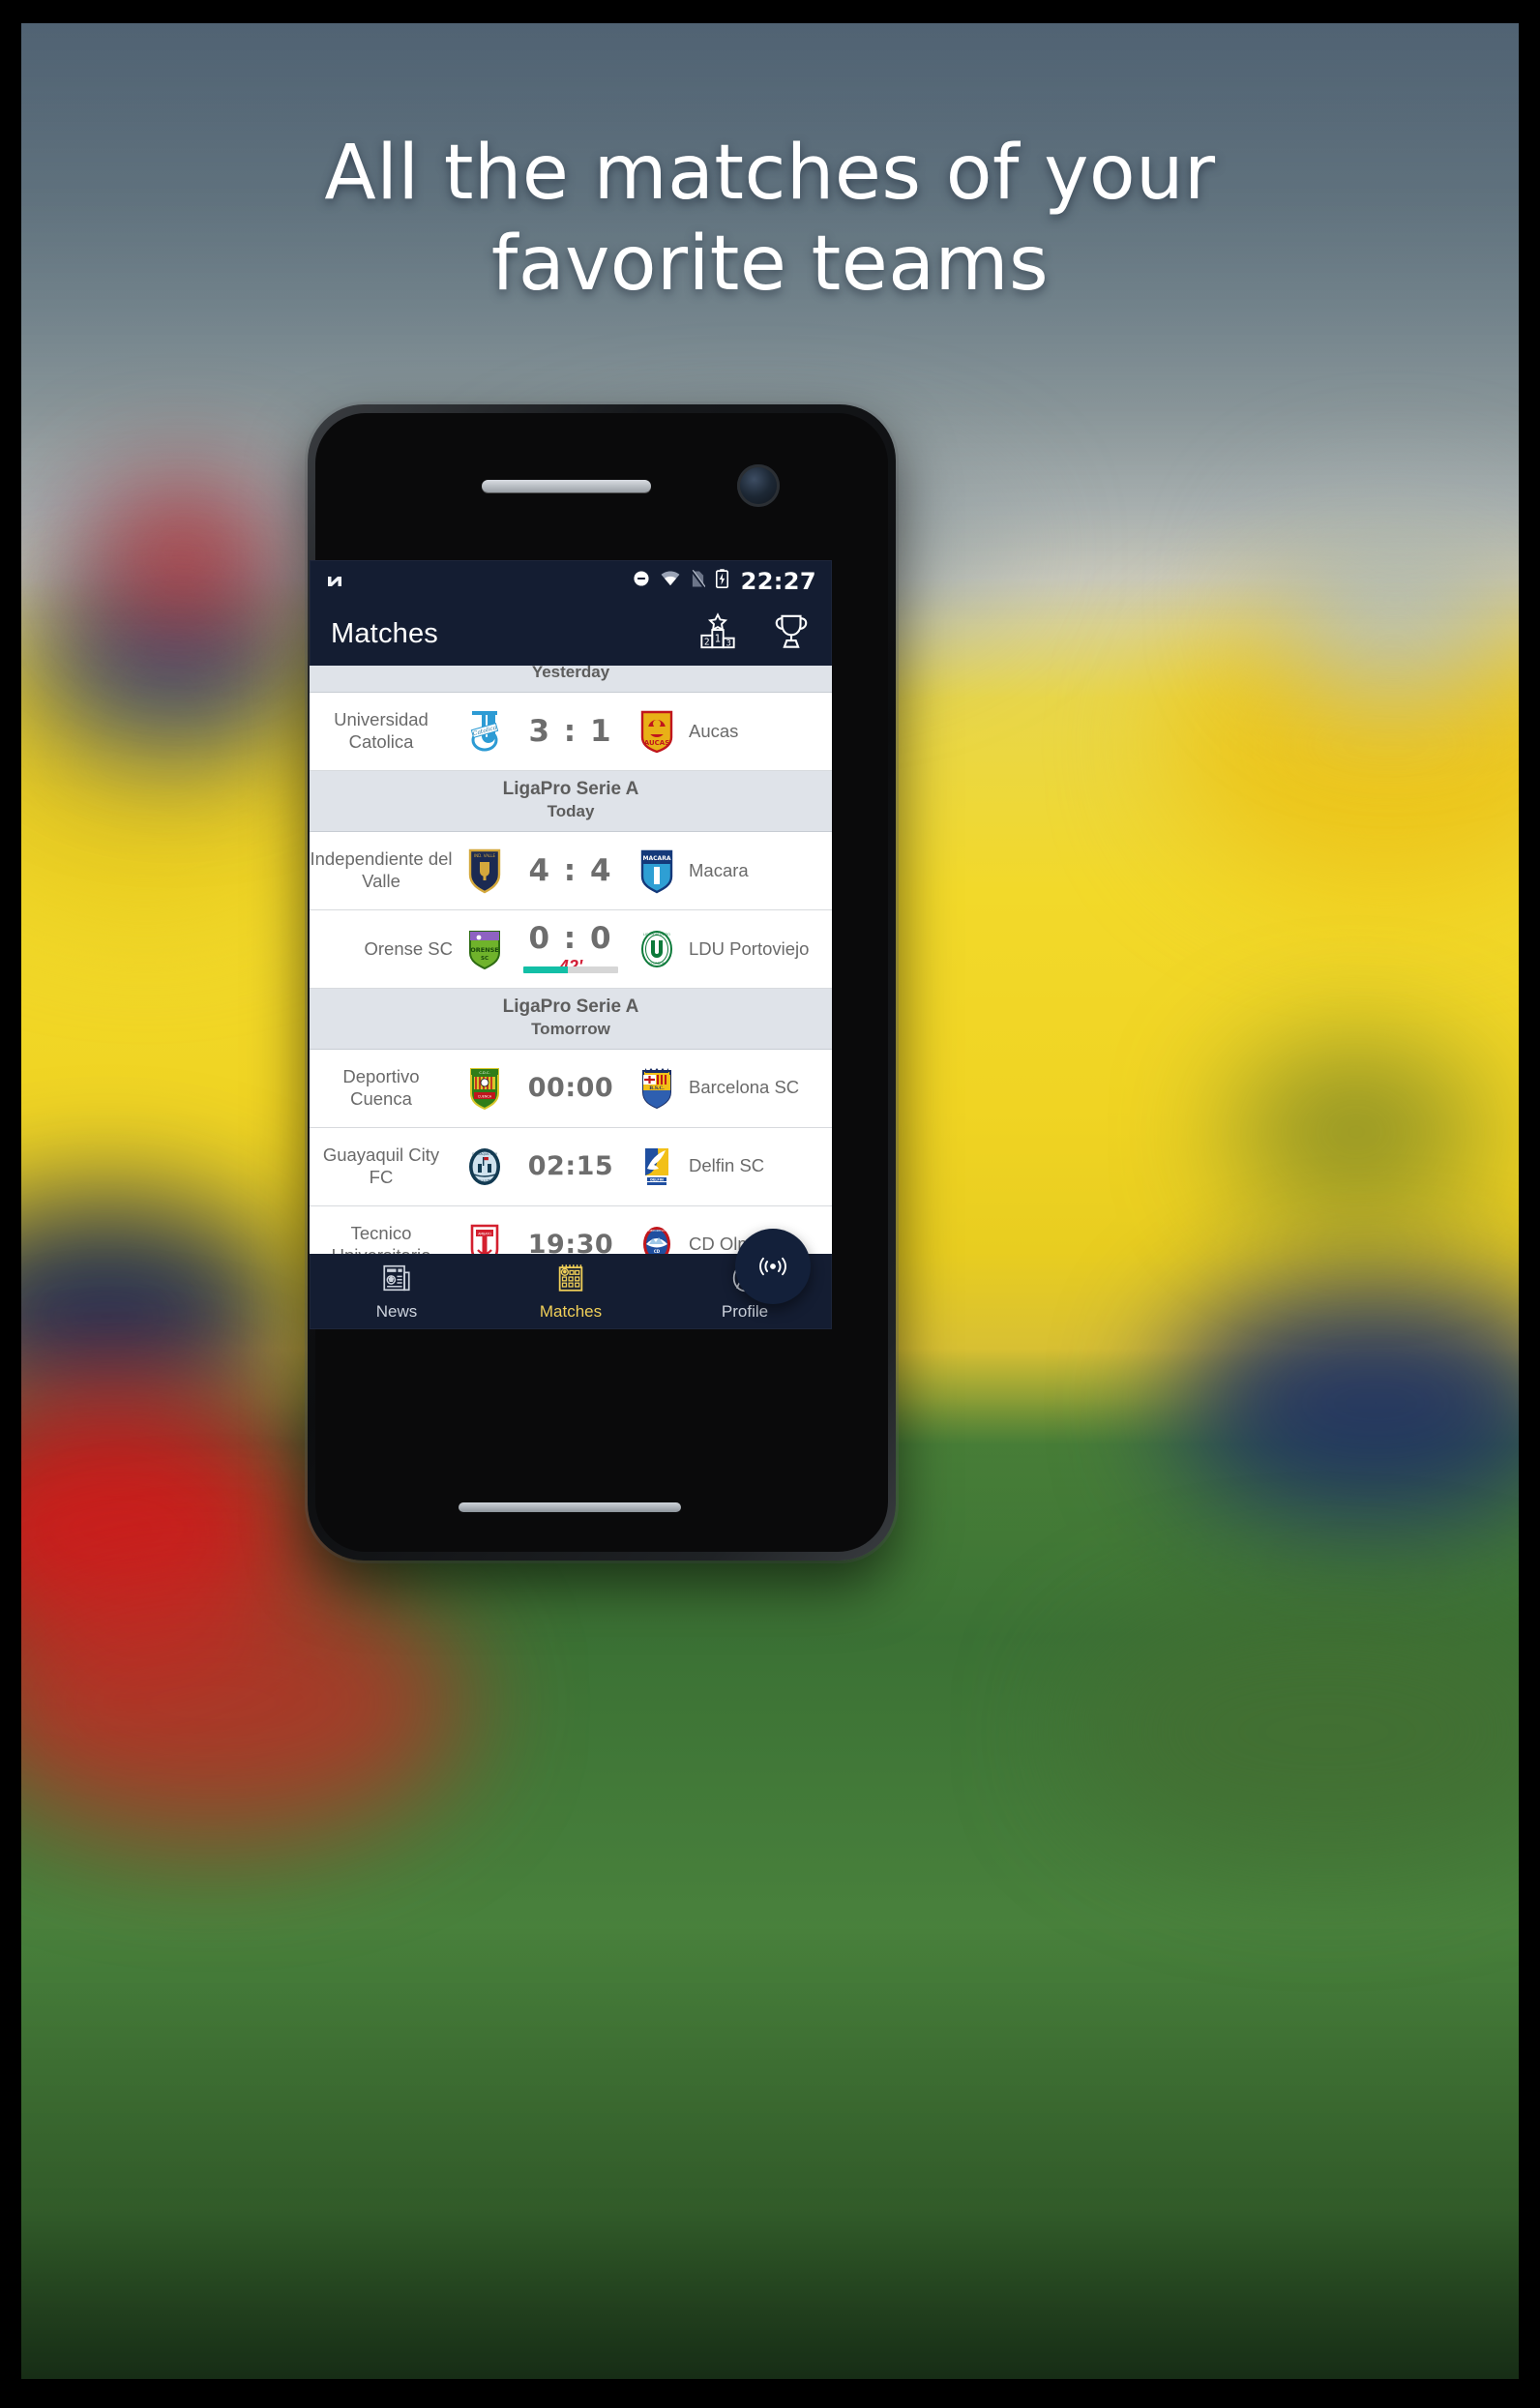  I want to click on deportivo-cuenca-crest: C.D.C. CUENCA, so click(484, 1088).